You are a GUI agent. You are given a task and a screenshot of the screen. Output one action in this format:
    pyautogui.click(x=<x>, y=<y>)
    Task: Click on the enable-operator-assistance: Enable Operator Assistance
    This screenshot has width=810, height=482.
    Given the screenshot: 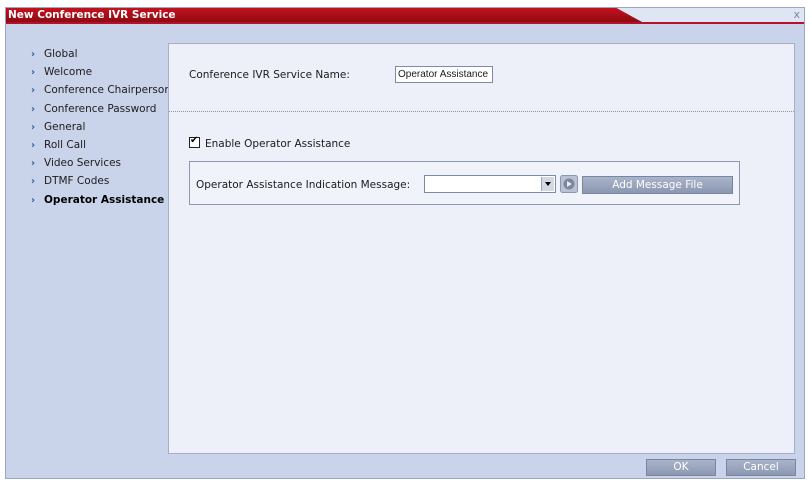 What is the action you would take?
    pyautogui.click(x=270, y=142)
    